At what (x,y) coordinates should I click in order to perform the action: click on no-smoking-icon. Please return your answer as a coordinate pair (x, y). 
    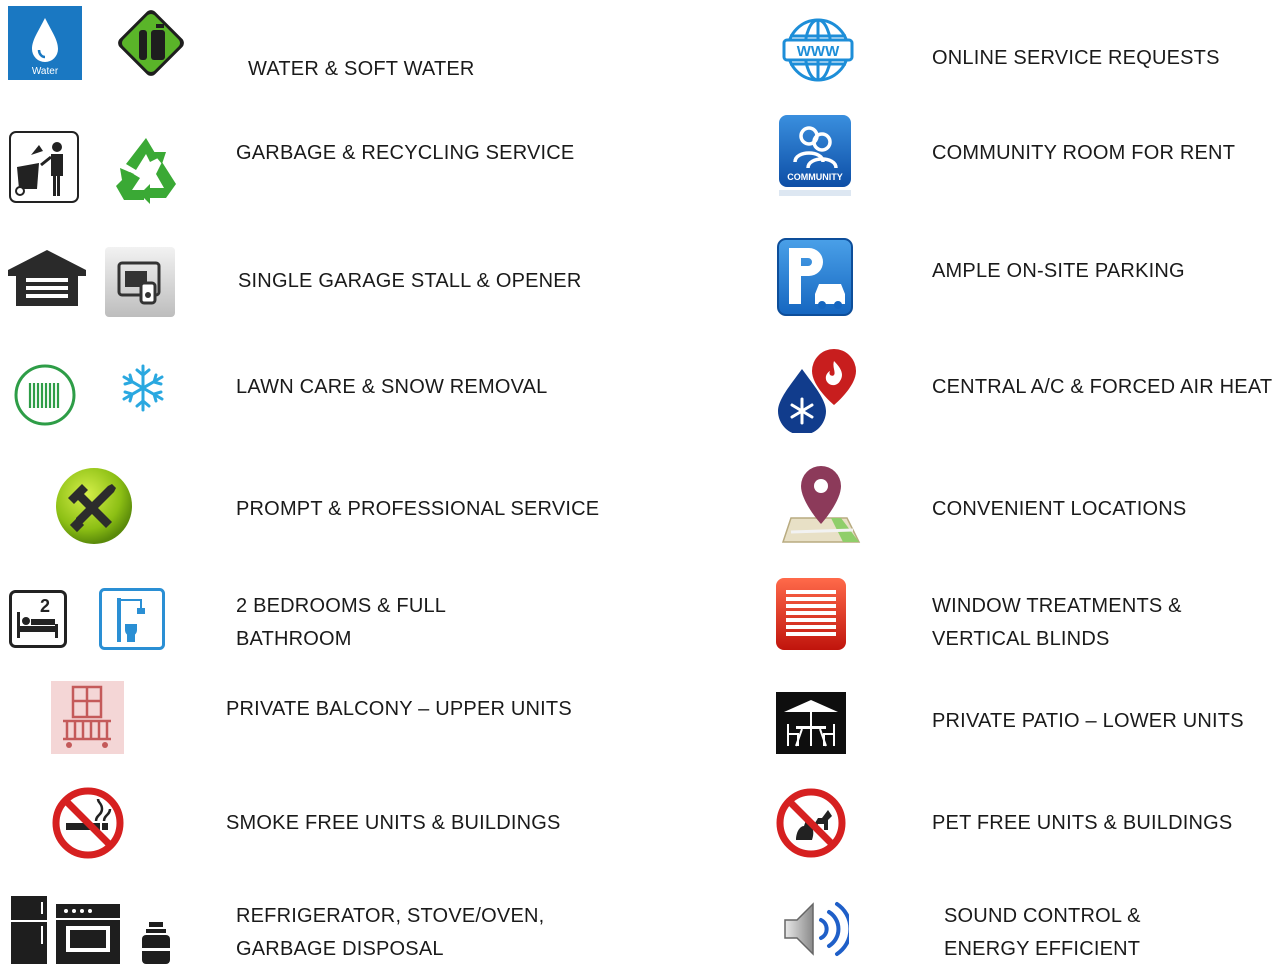
    Looking at the image, I should click on (88, 823).